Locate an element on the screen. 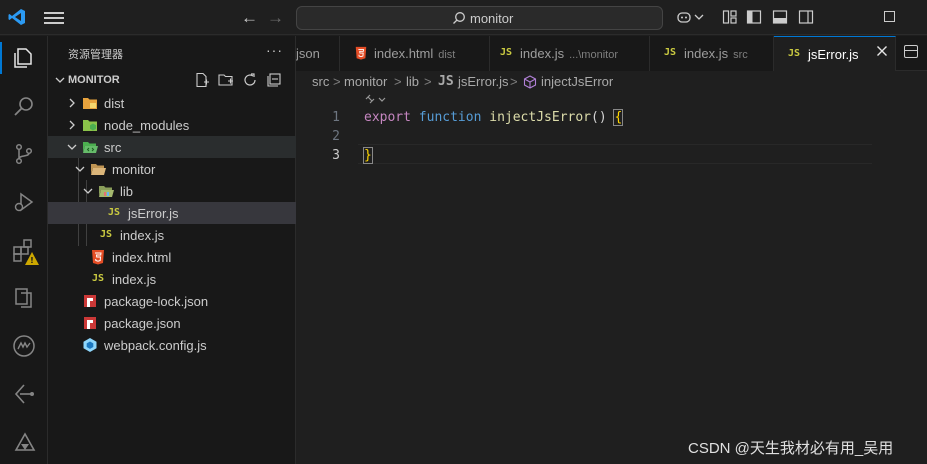 This screenshot has height=464, width=927. tab-index-js-src: JS index.js src is located at coordinates (712, 53).